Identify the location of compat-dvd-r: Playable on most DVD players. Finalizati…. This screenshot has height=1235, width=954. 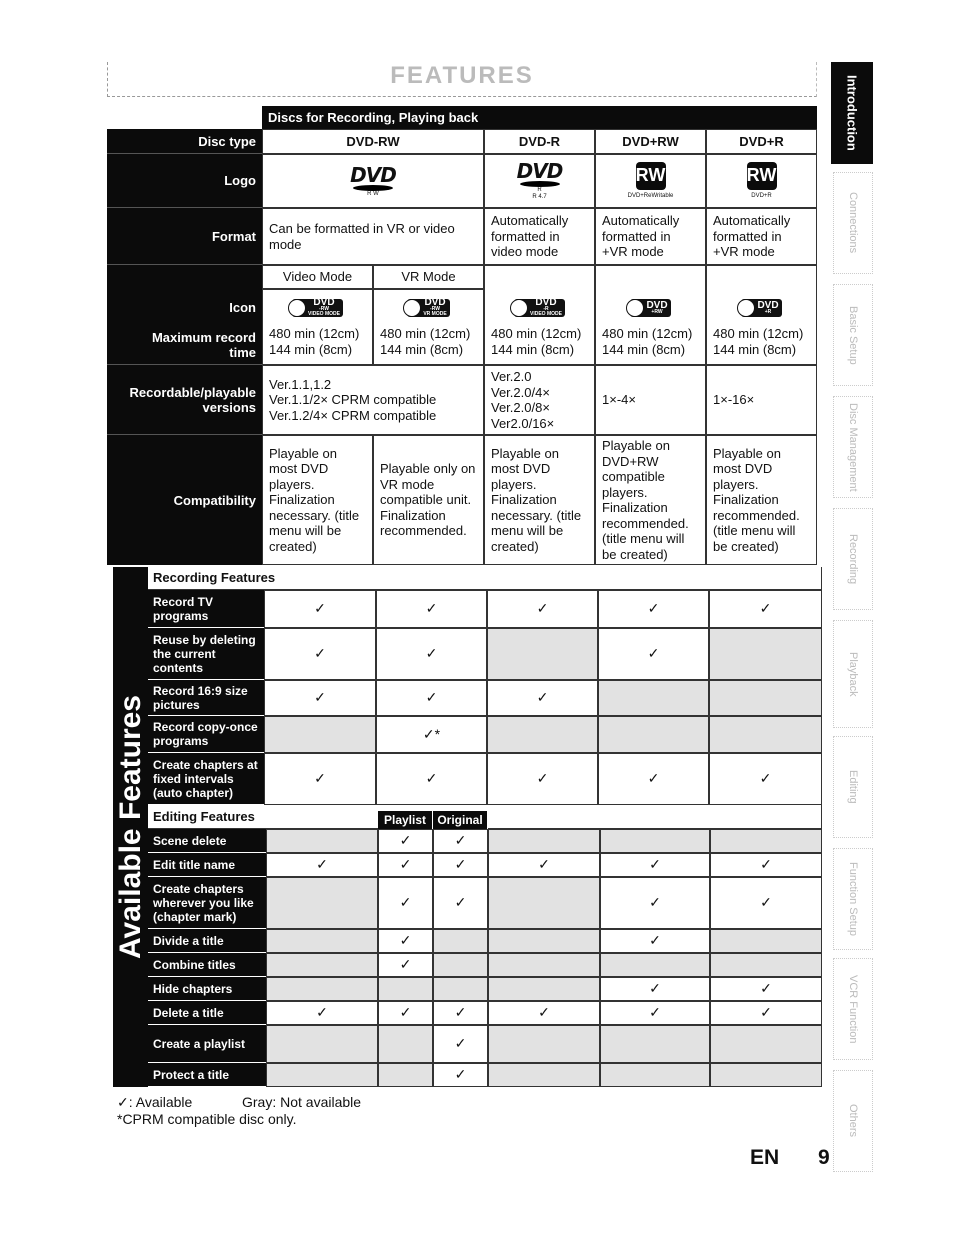
(539, 500).